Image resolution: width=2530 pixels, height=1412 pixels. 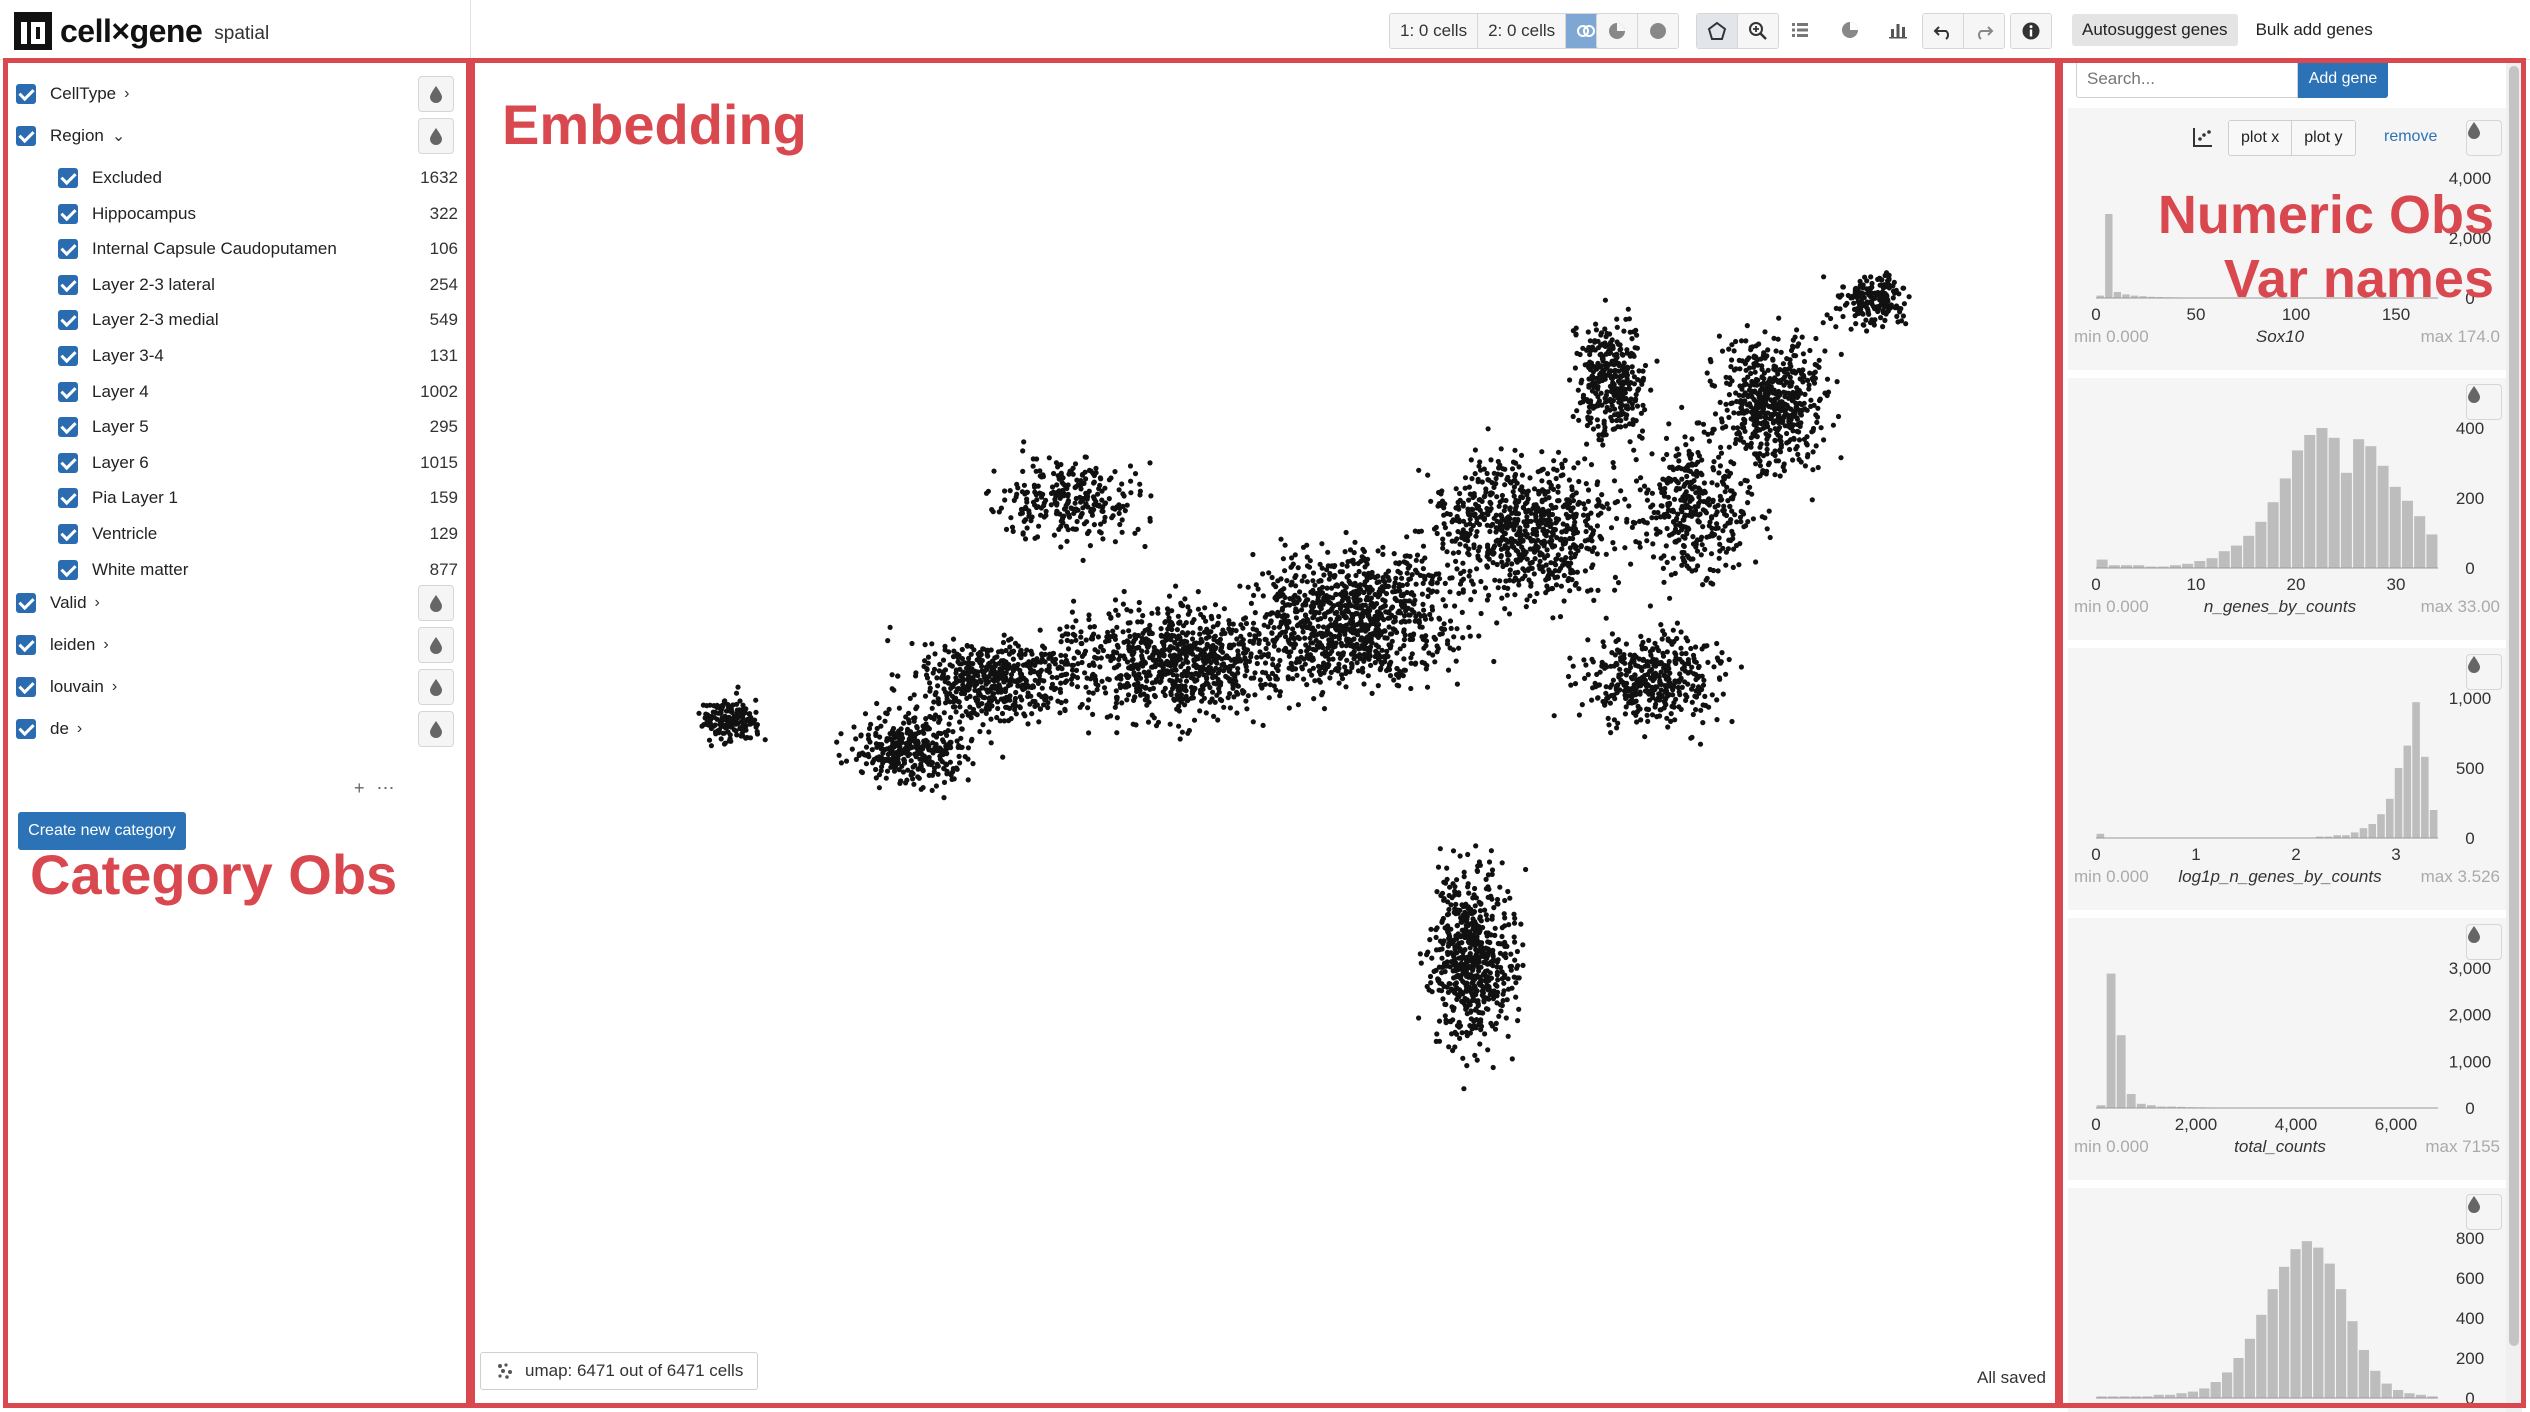 What do you see at coordinates (1984, 31) in the screenshot?
I see `redo-icon` at bounding box center [1984, 31].